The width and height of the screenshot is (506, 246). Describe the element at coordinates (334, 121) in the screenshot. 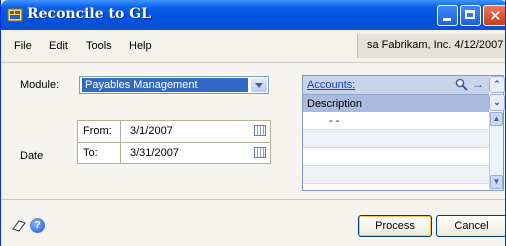

I see `table-cell: - -` at that location.